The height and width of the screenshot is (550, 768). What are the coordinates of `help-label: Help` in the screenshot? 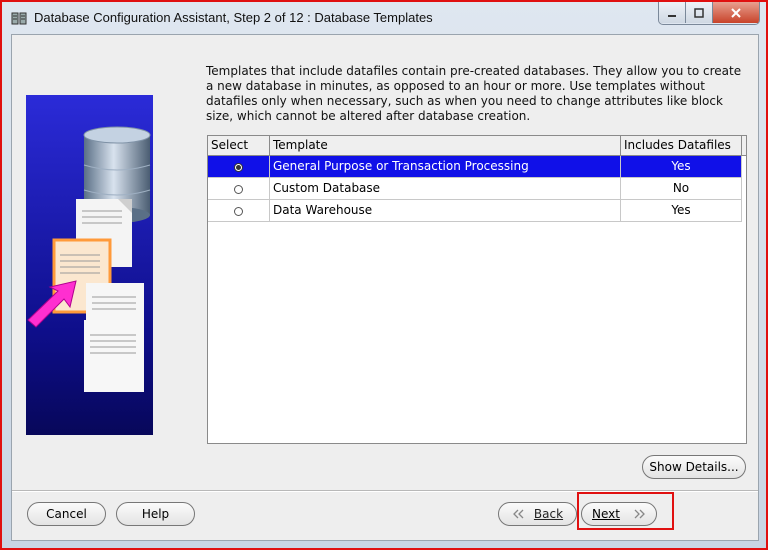 It's located at (155, 514).